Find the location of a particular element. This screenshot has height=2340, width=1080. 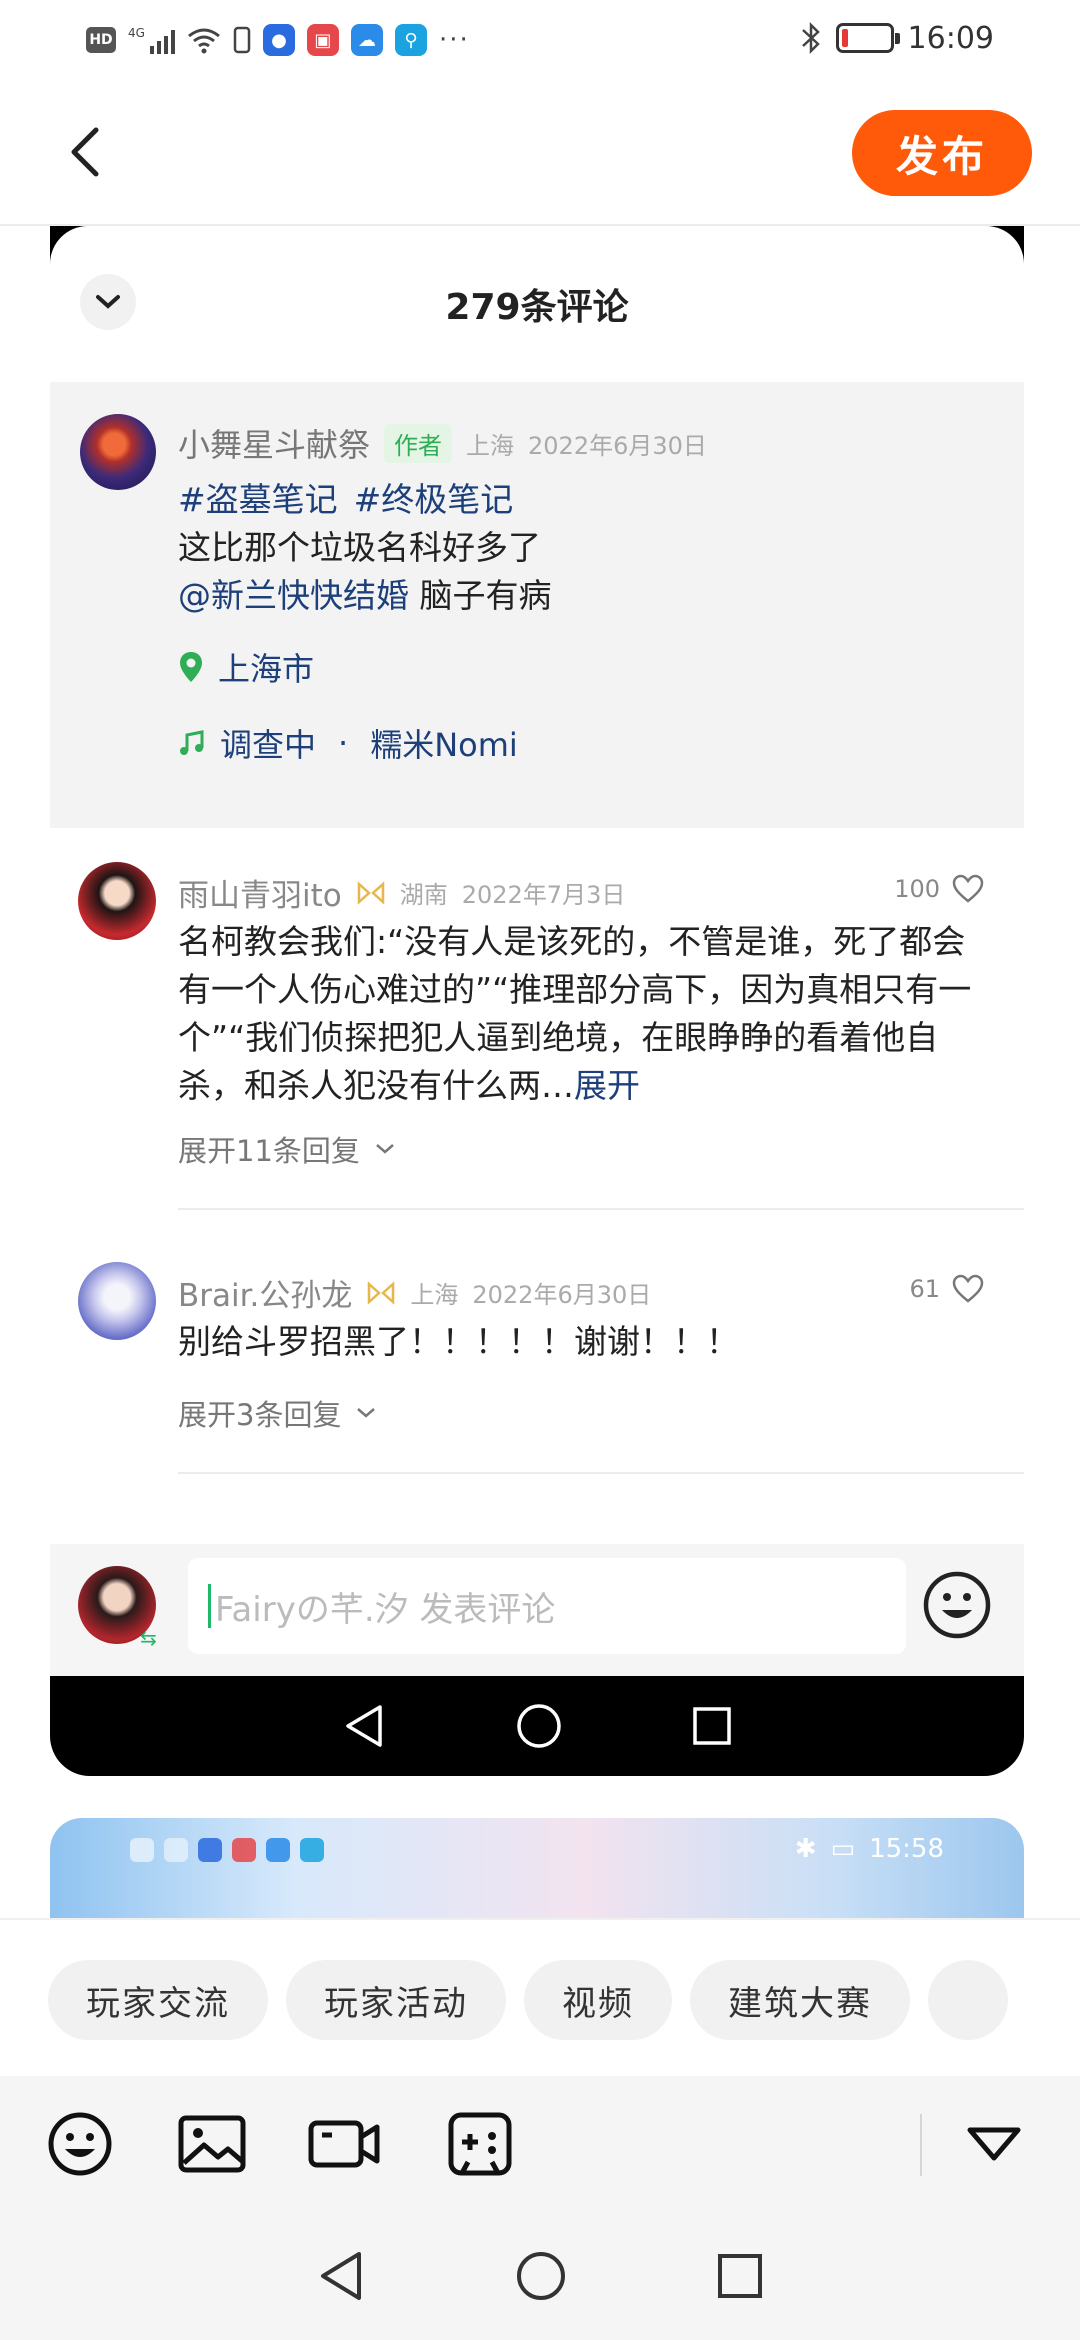

comment-input-bar: ⇆ Fairyの芊.汐 发表评论 is located at coordinates (537, 1610).